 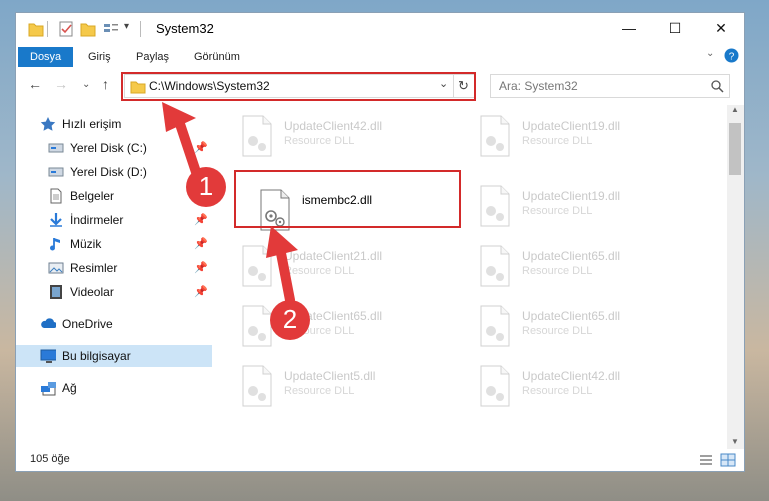 I want to click on address-dropdown-icon: ⌄, so click(x=443, y=83).